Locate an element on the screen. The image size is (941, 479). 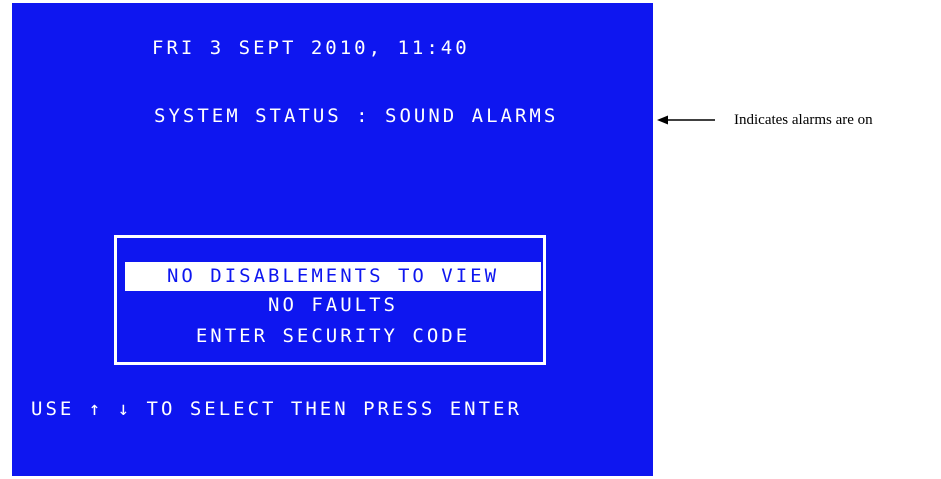
system-status-line: SYSTEM STATUS : SOUND ALARMS is located at coordinates (356, 116).